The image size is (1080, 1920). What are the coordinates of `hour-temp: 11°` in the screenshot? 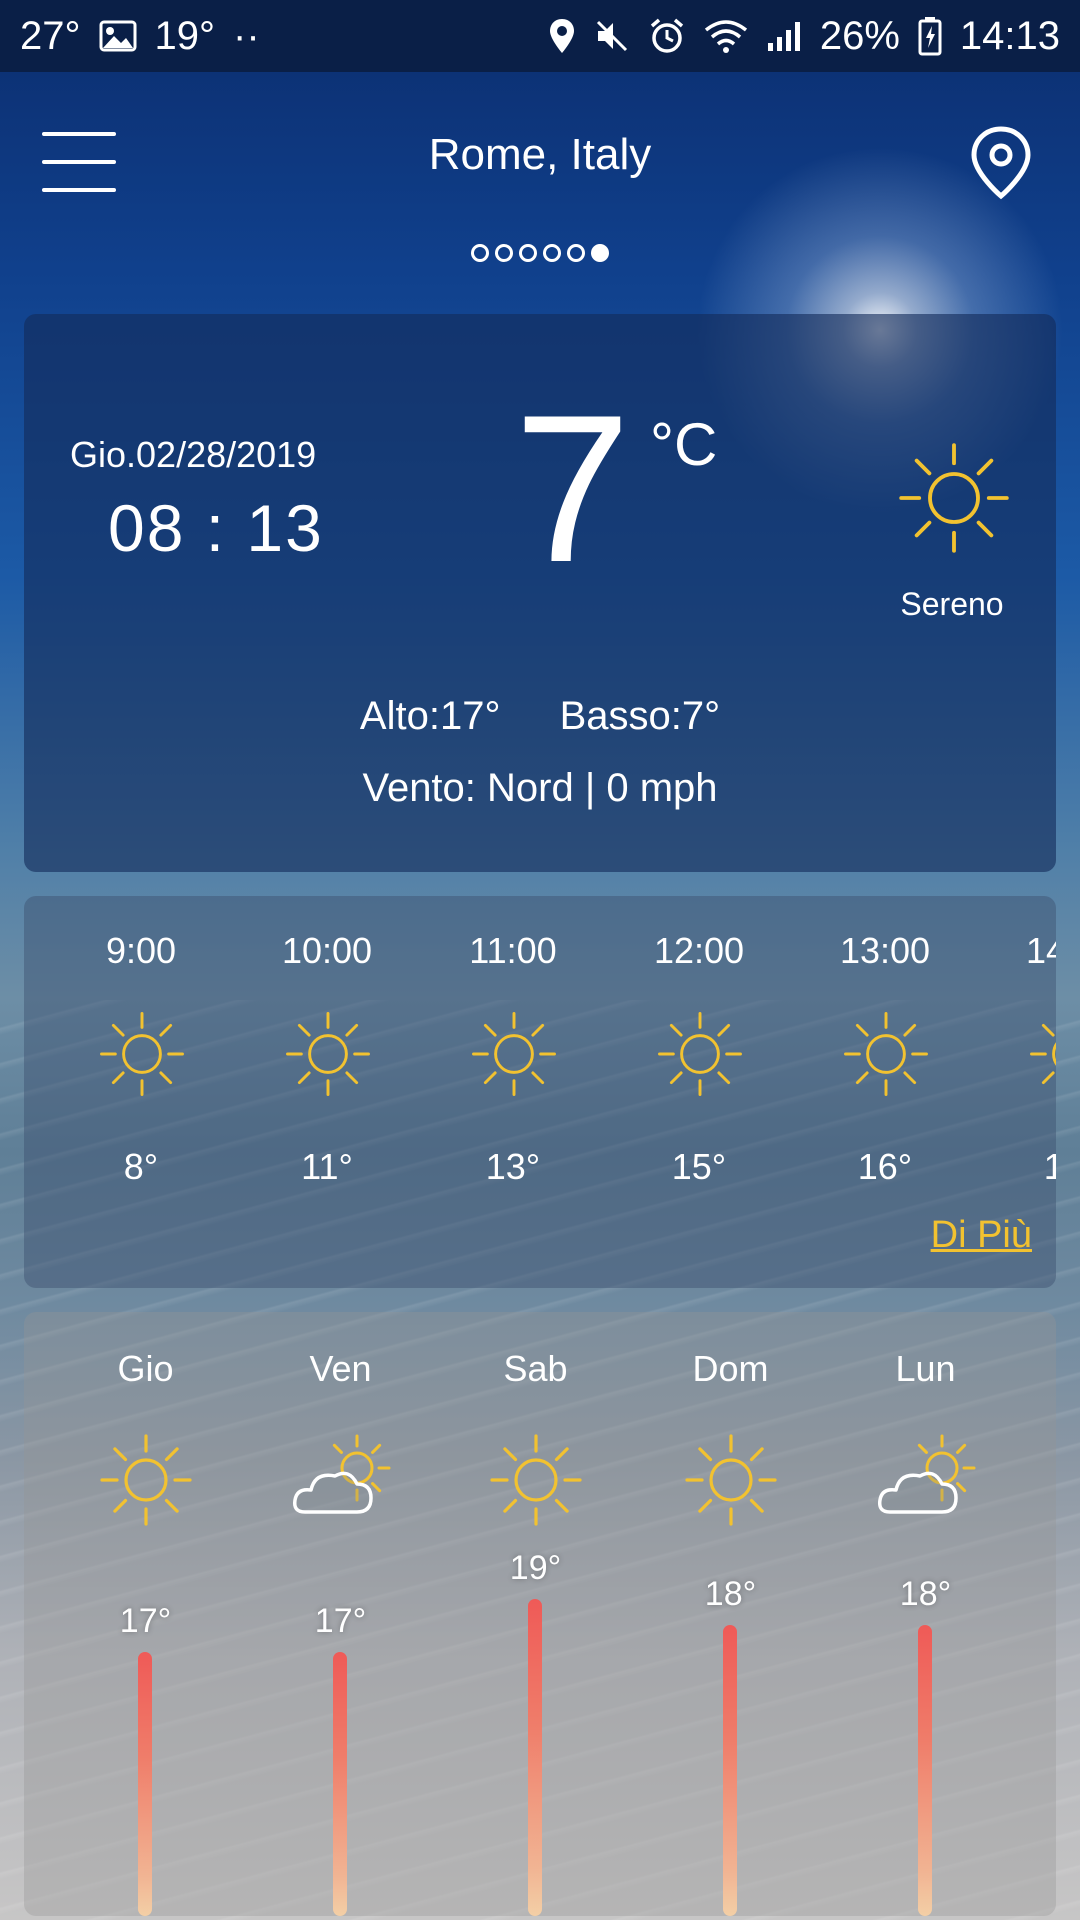 It's located at (327, 1166).